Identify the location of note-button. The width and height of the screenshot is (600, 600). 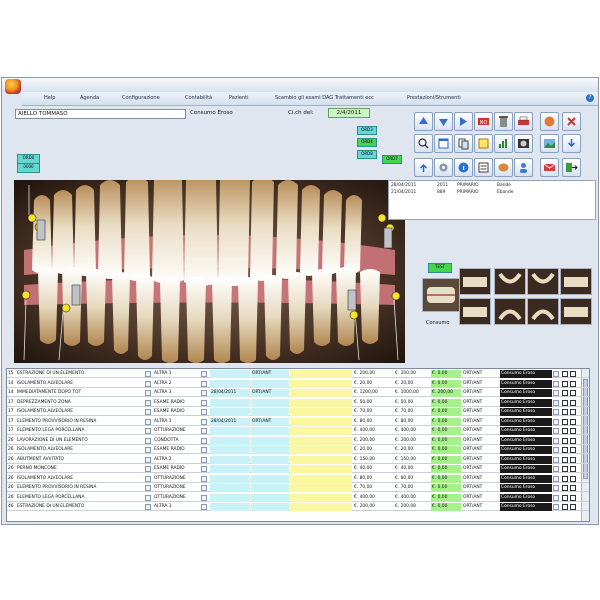
(483, 143).